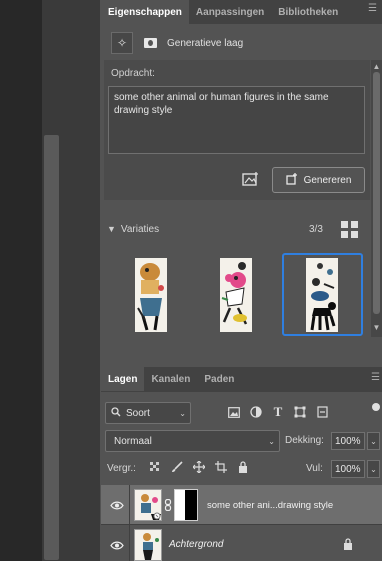  Describe the element at coordinates (251, 179) in the screenshot. I see `reference-image-icon` at that location.